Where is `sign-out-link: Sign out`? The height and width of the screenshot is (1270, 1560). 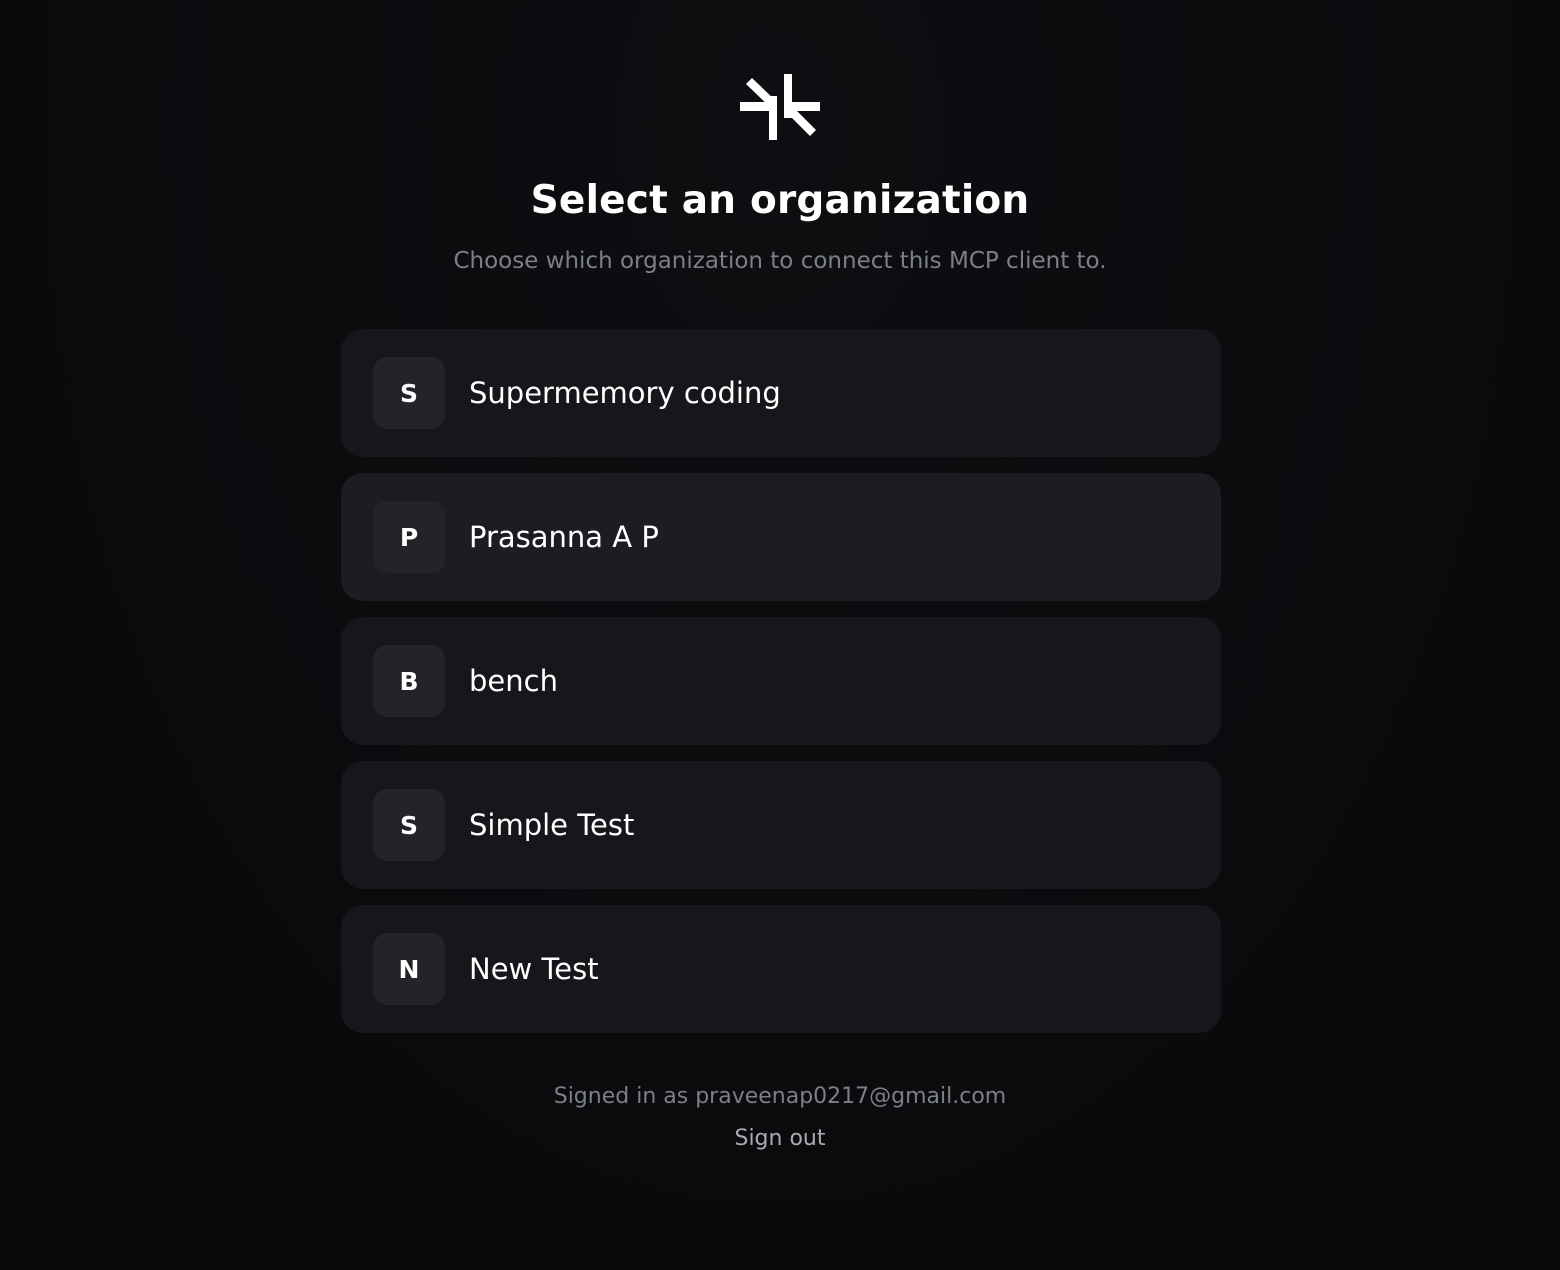
sign-out-link: Sign out is located at coordinates (780, 1138).